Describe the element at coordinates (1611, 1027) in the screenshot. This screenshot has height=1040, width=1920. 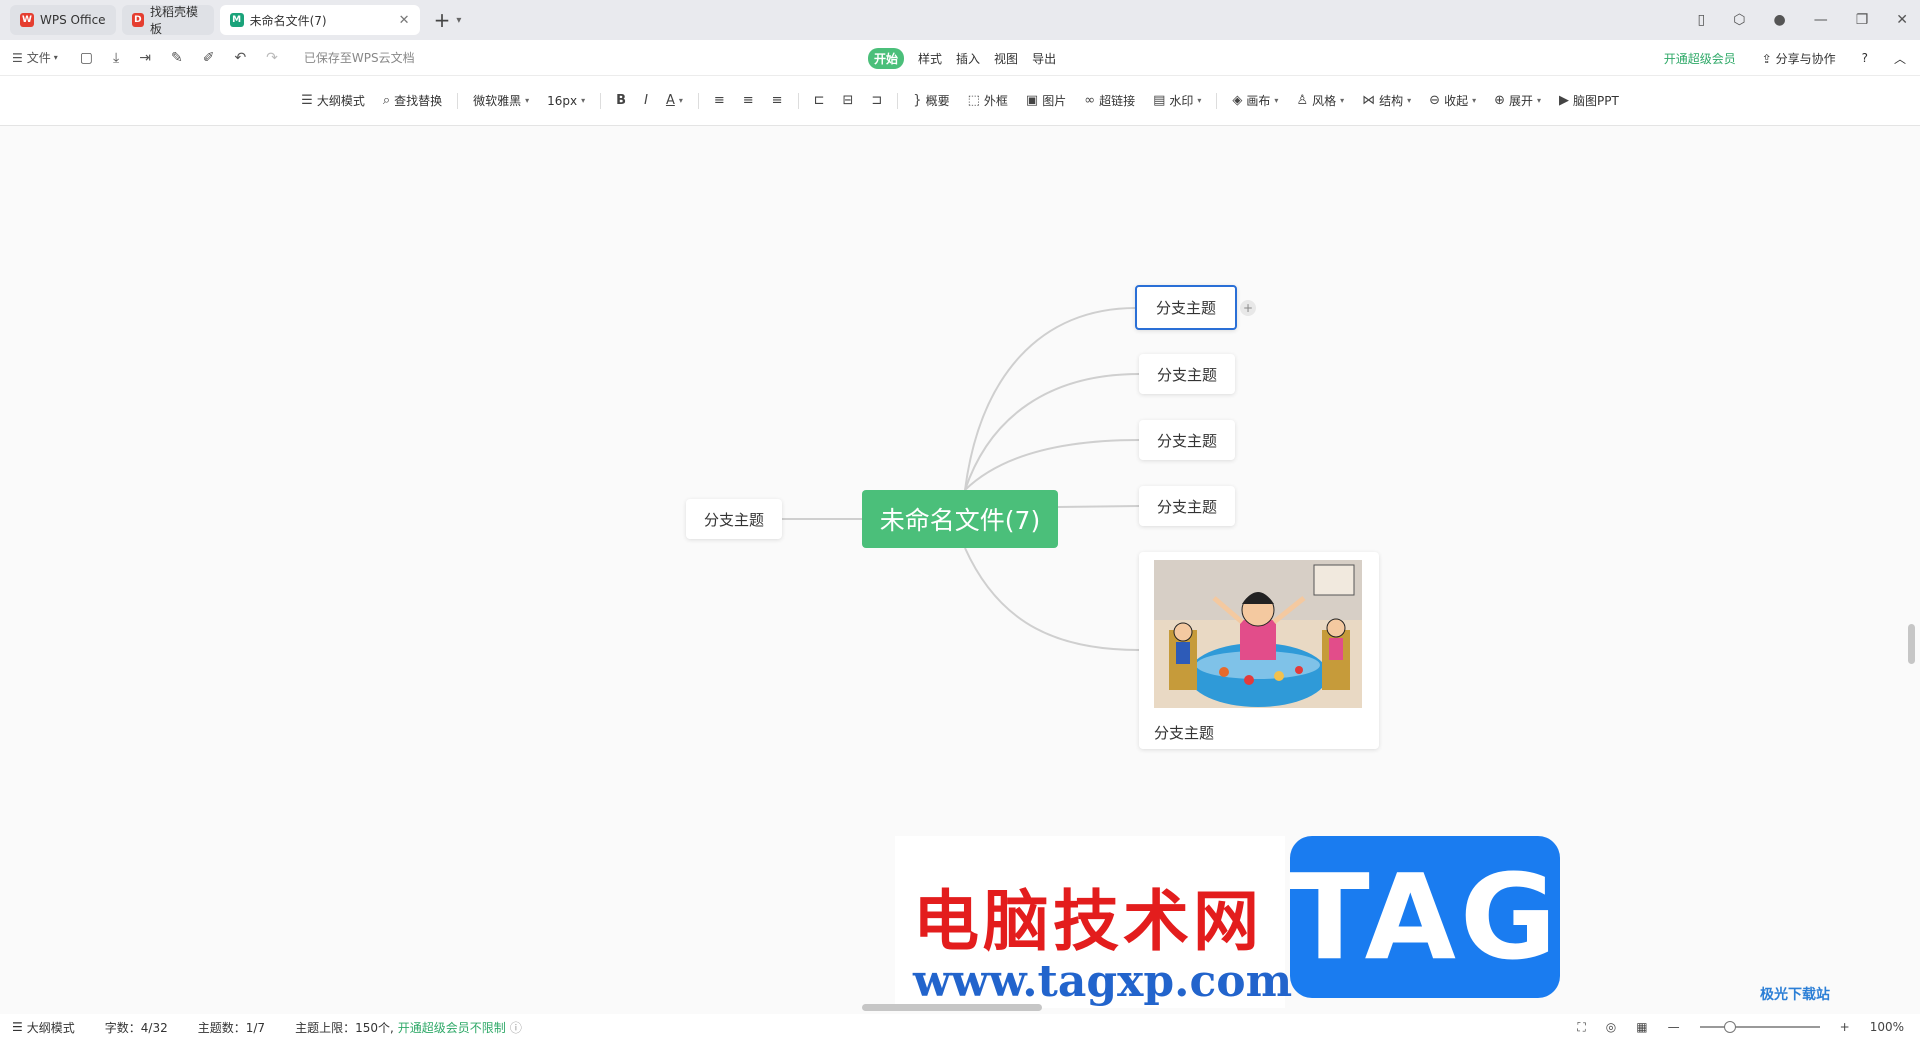
I see `locate-icon: ◎` at that location.